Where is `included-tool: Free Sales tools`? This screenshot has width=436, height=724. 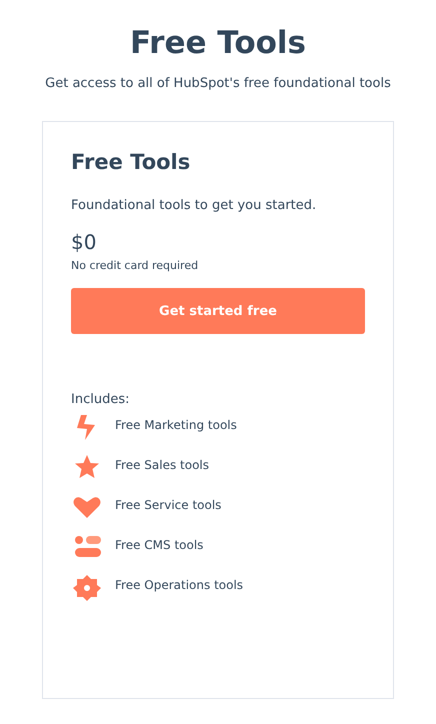
included-tool: Free Sales tools is located at coordinates (162, 465).